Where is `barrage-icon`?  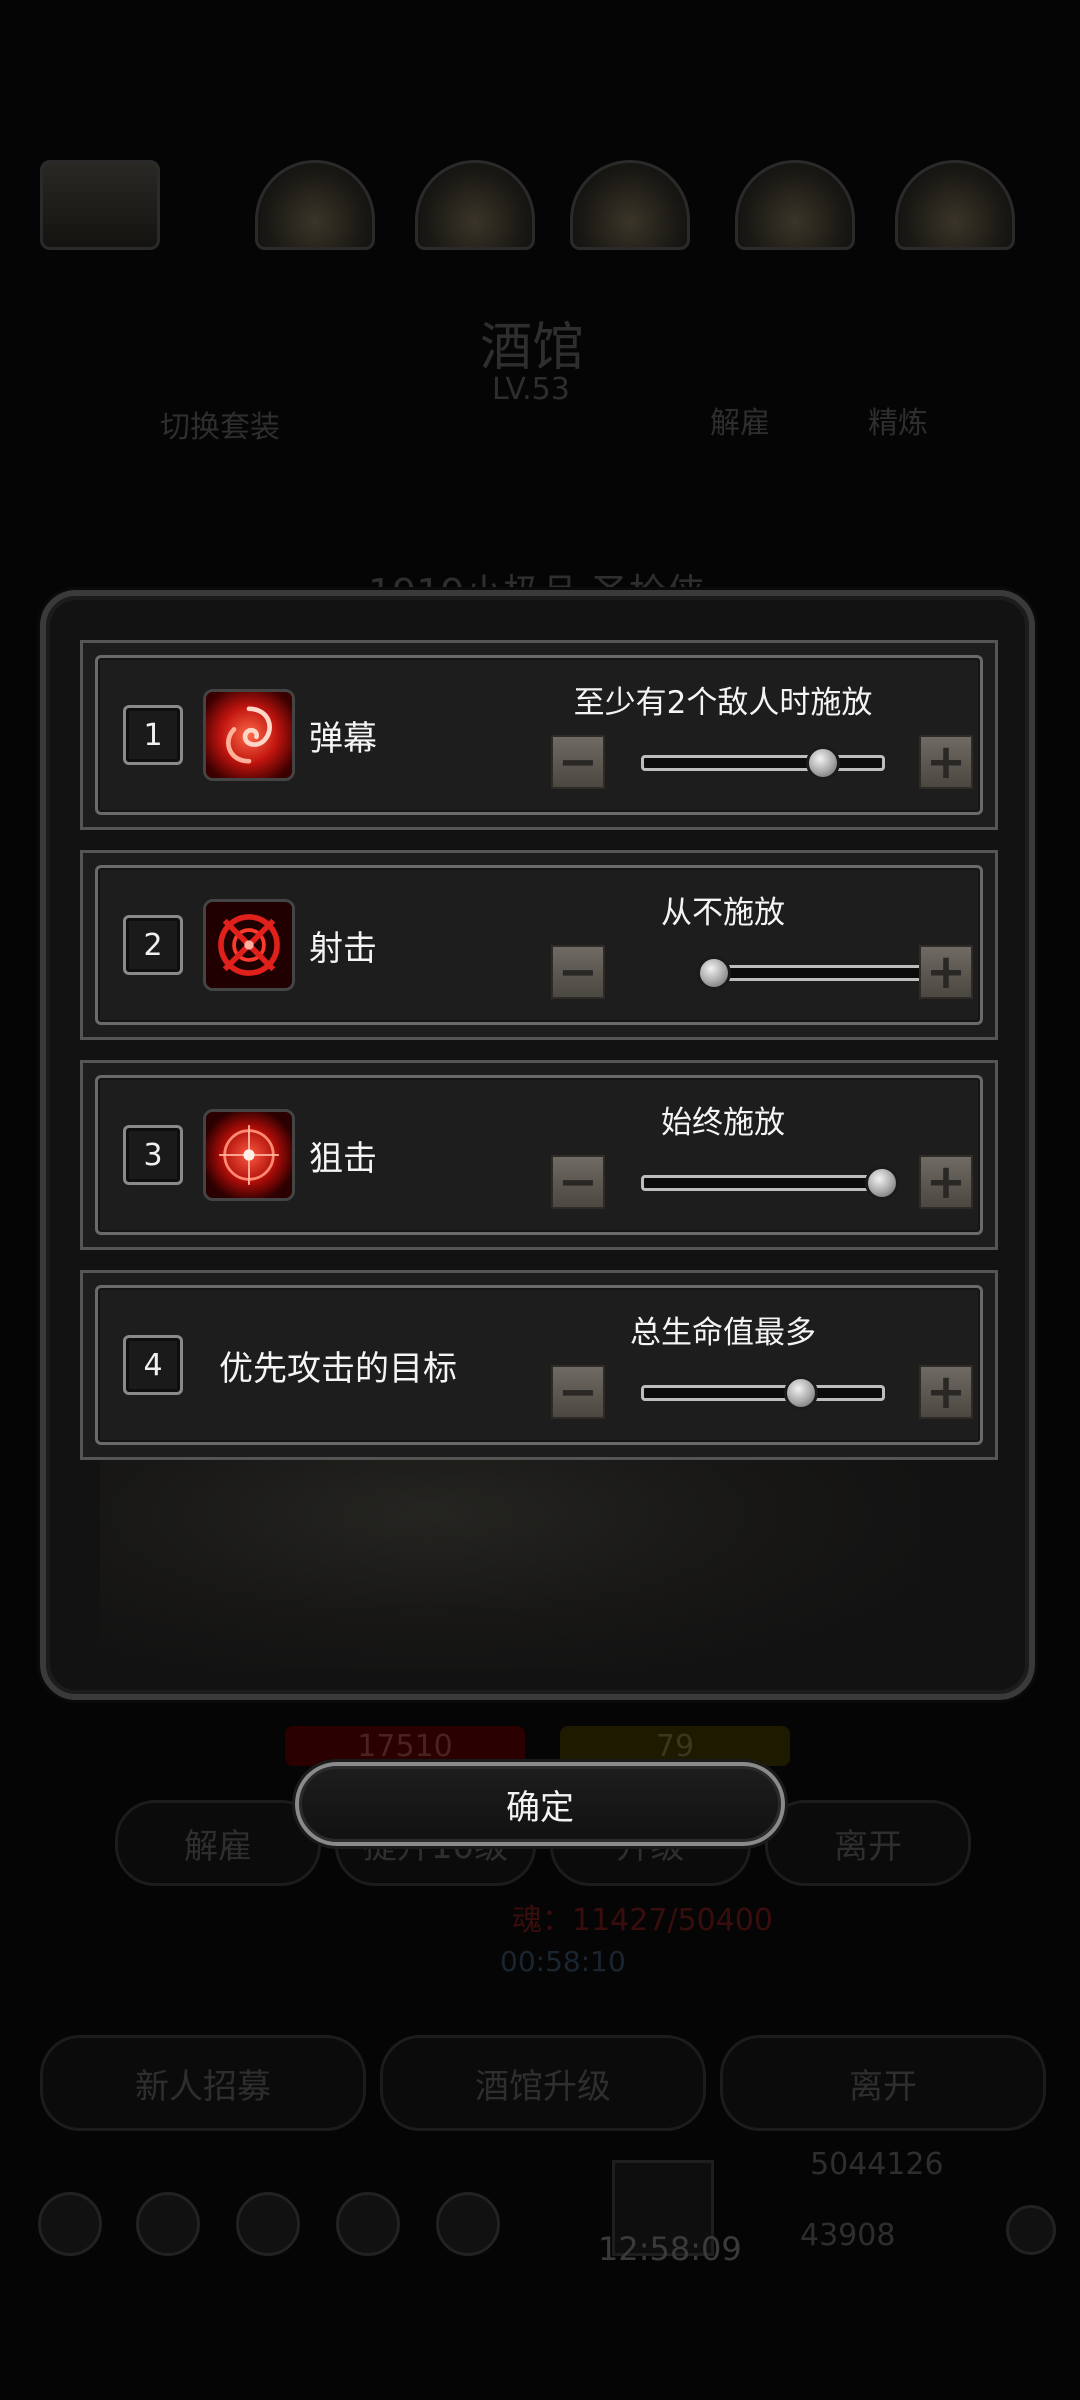 barrage-icon is located at coordinates (249, 735).